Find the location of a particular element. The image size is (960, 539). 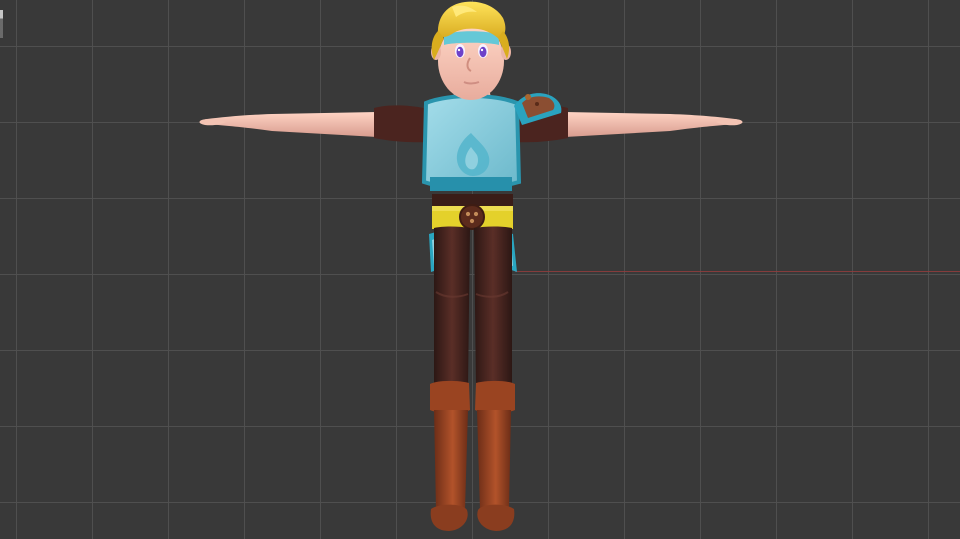

right-boot is located at coordinates (495, 455).